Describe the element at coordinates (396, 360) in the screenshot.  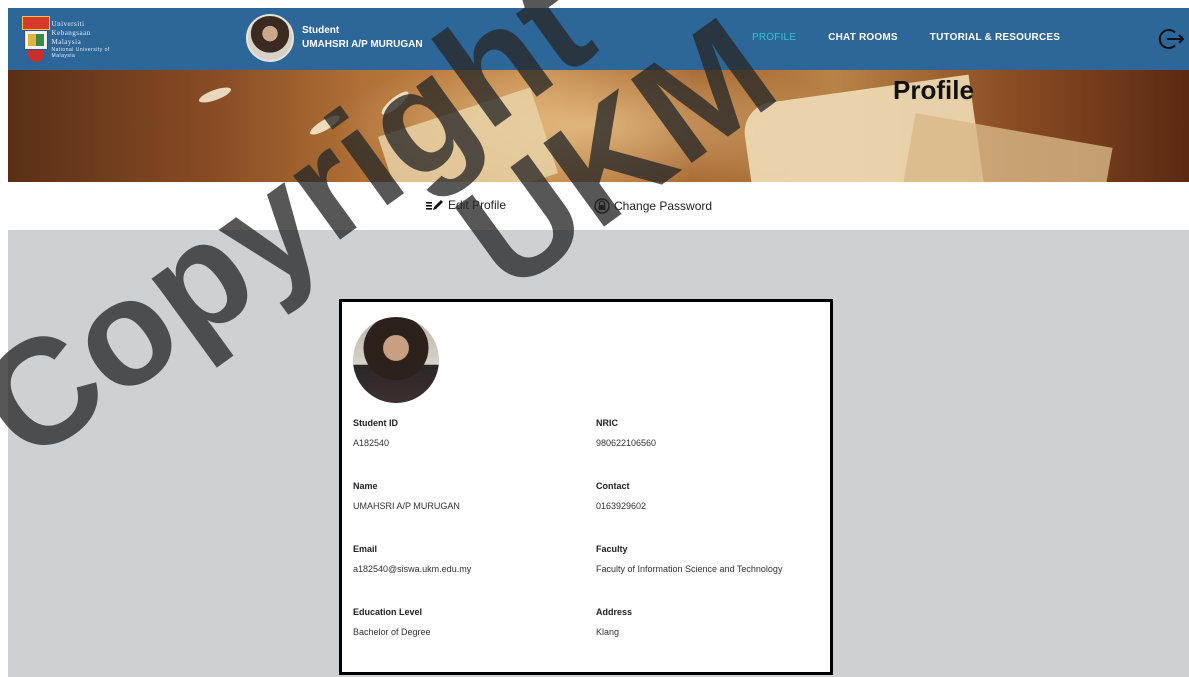
I see `profile-photo` at that location.